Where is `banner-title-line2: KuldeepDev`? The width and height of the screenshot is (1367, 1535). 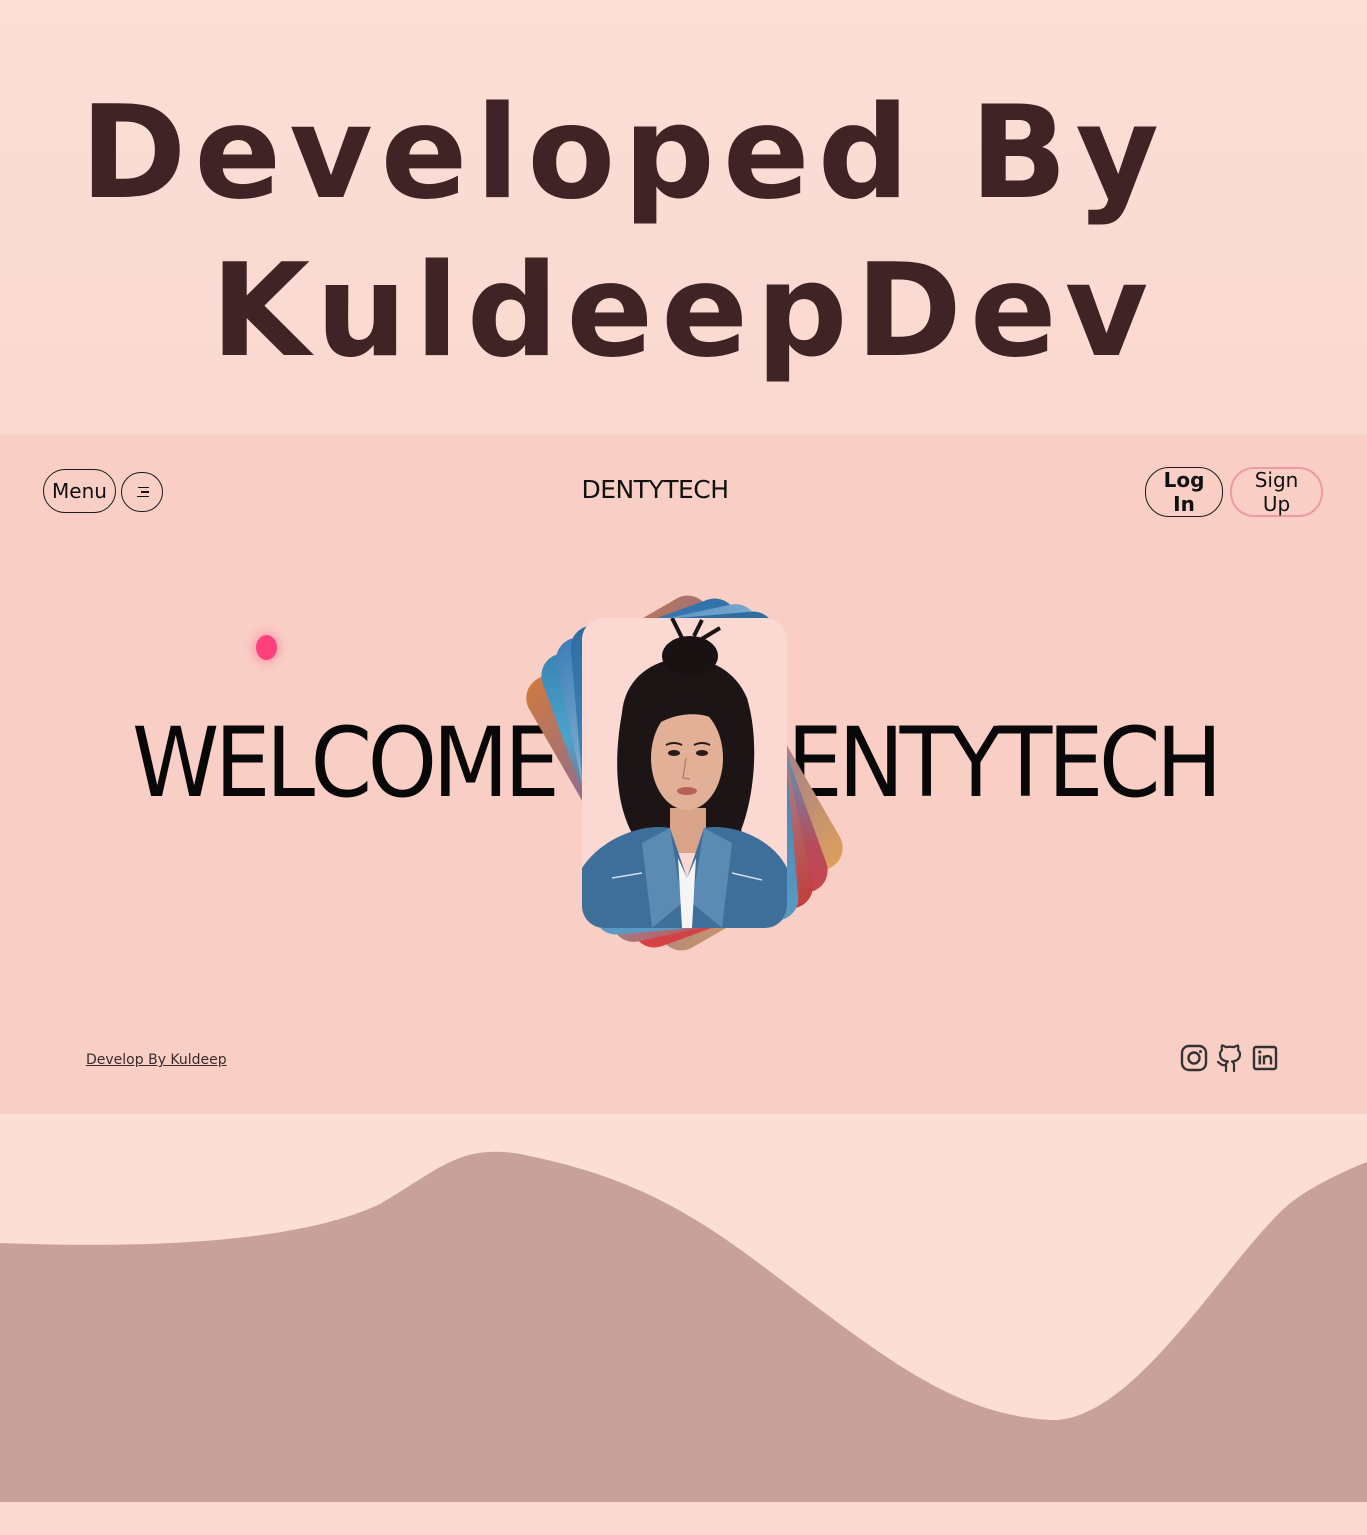
banner-title-line2: KuldeepDev is located at coordinates (683, 311).